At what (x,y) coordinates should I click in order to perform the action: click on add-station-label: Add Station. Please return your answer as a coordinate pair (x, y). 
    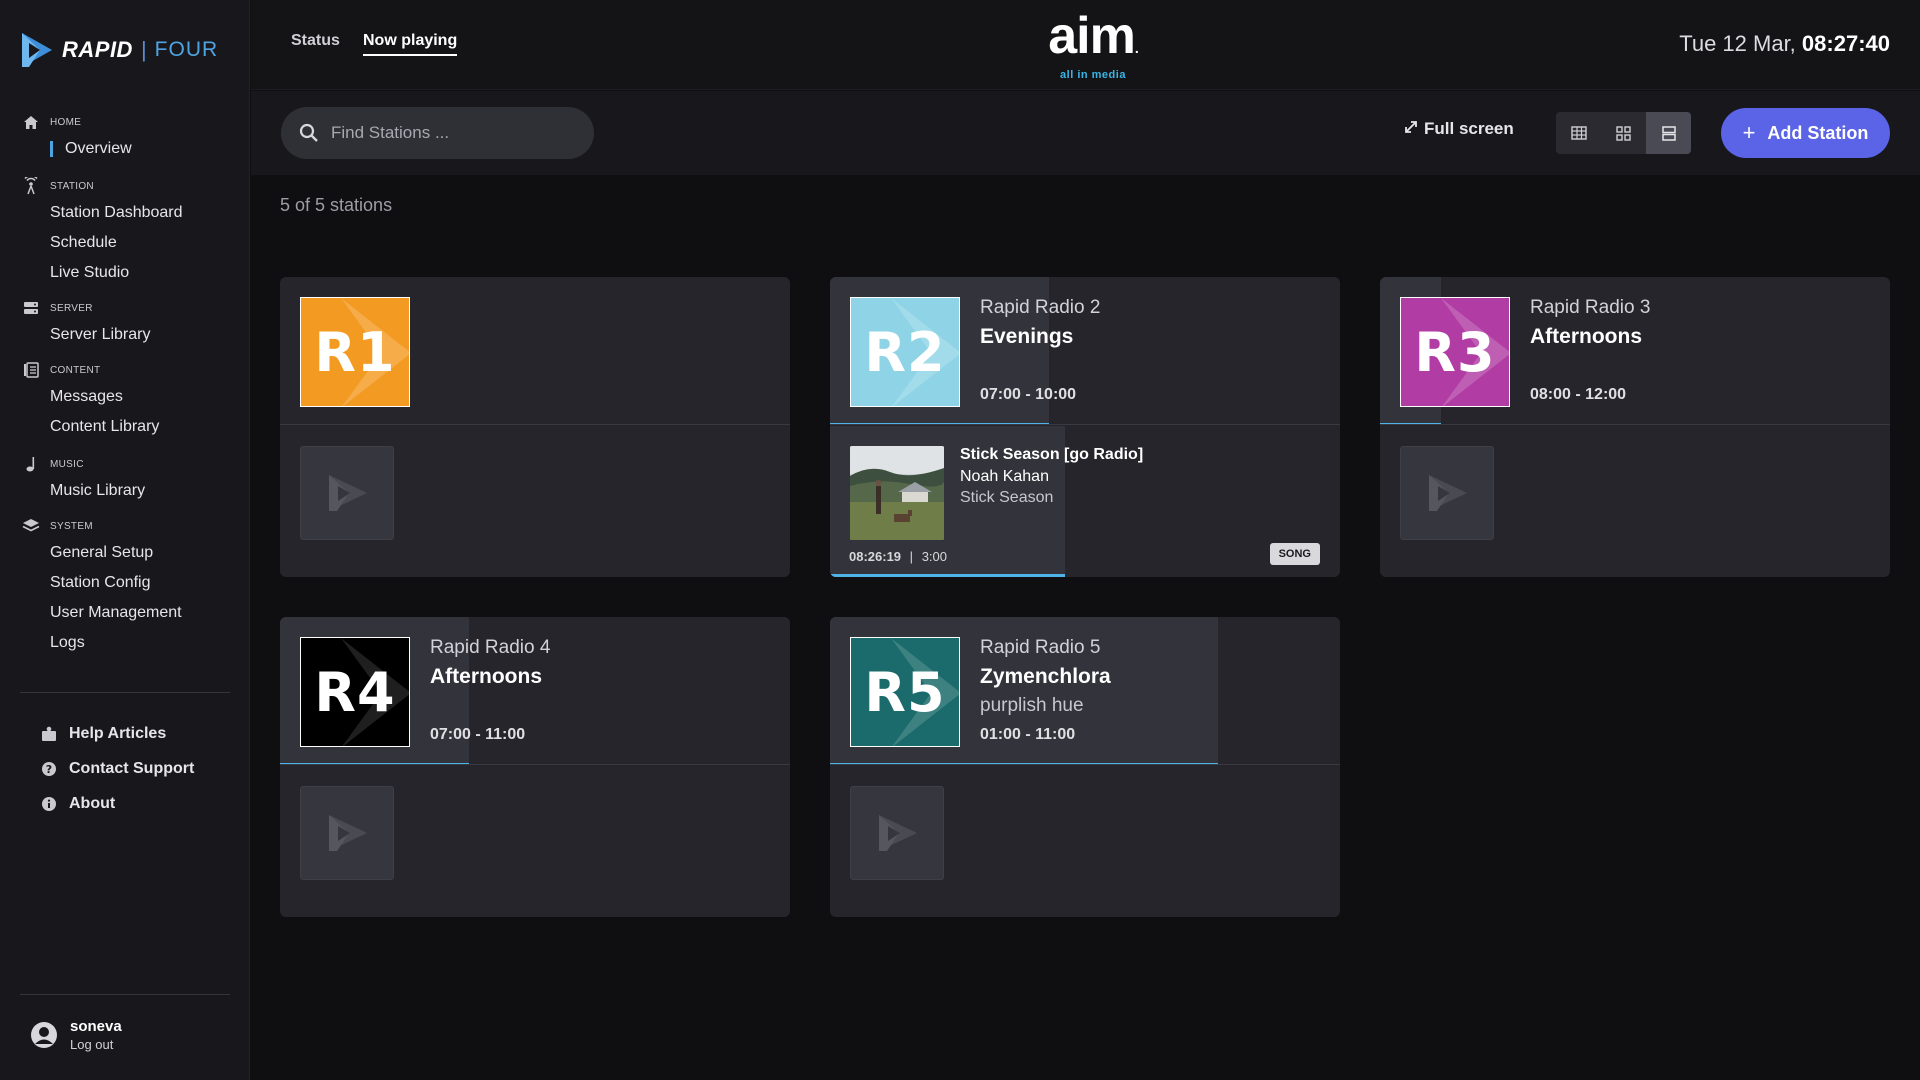
    Looking at the image, I should click on (1818, 132).